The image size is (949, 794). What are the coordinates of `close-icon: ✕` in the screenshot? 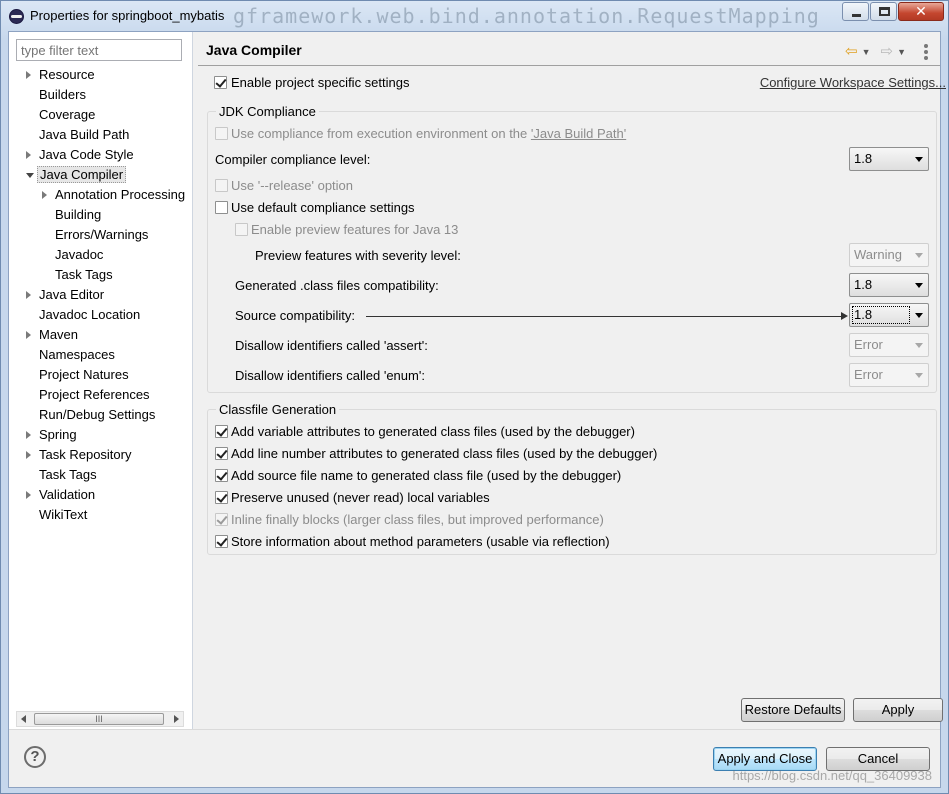 It's located at (921, 11).